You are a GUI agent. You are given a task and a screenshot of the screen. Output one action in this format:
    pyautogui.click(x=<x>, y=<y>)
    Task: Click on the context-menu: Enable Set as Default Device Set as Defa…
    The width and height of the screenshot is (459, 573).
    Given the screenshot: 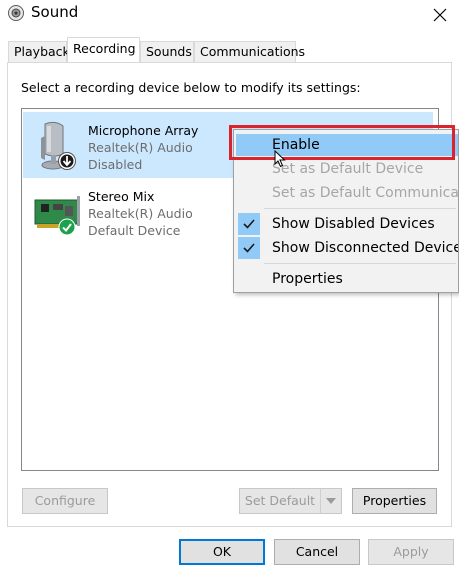 What is the action you would take?
    pyautogui.click(x=346, y=211)
    